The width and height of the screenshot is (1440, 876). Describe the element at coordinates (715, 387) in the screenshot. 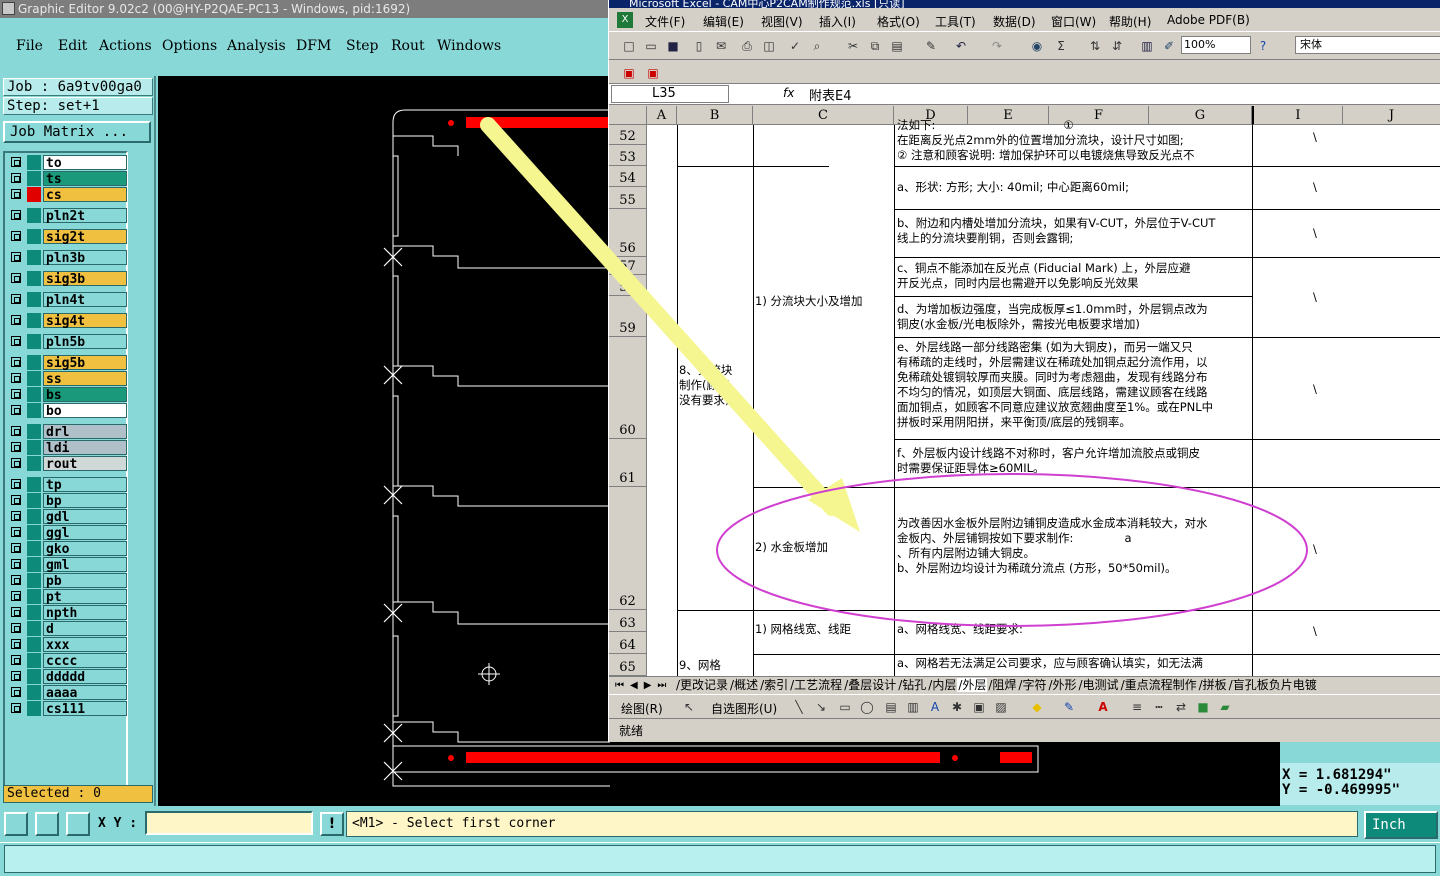

I see `cell-b60: 8、分流块 制作(顾客 没有要求)` at that location.